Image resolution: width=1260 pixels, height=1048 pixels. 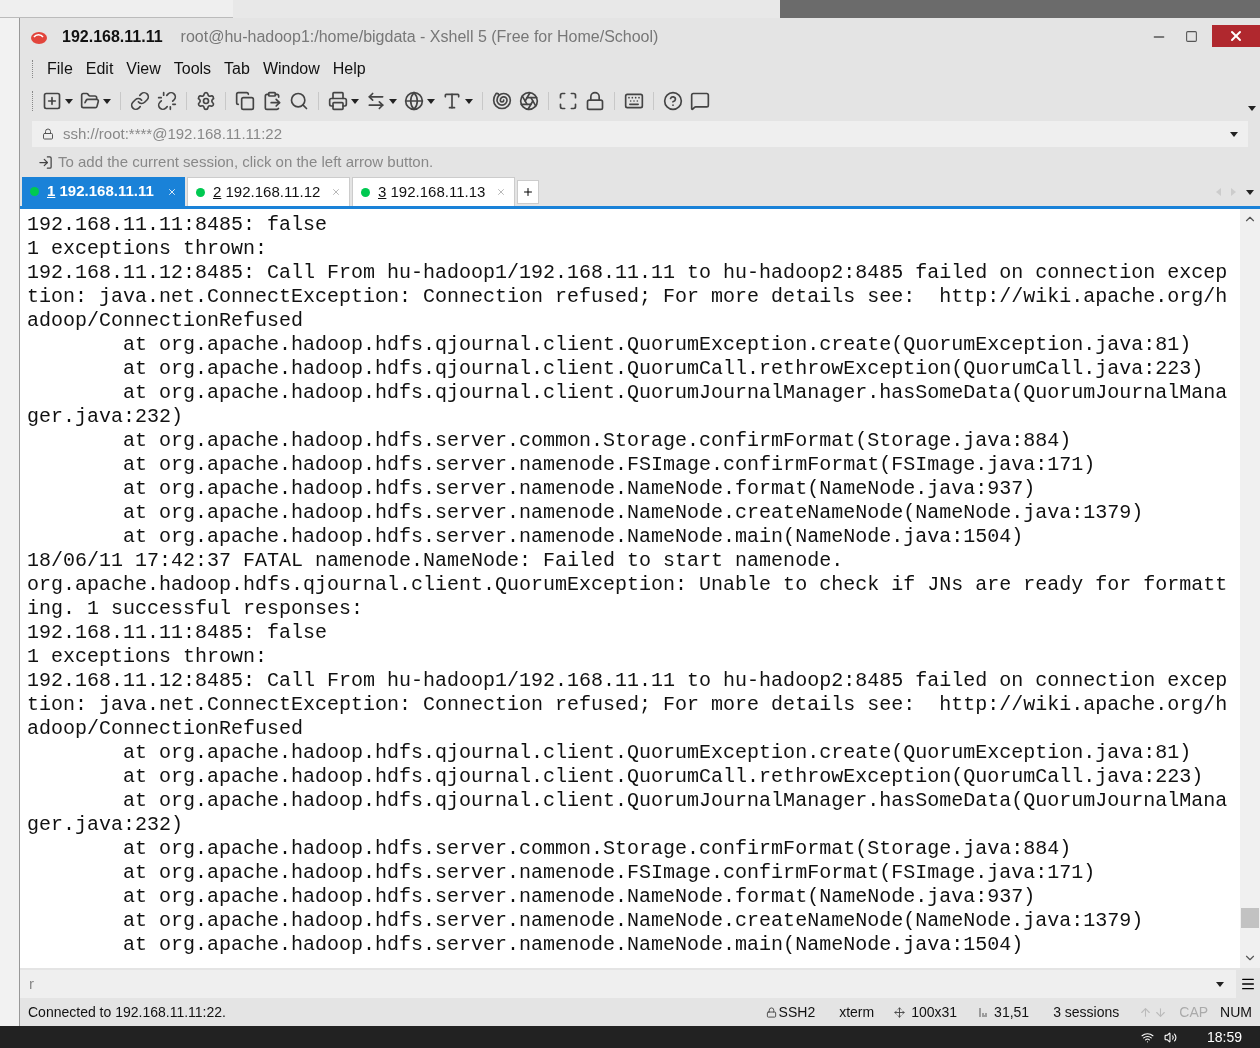 I want to click on status-message: Connected to 192.168.11.11:22., so click(x=127, y=1012).